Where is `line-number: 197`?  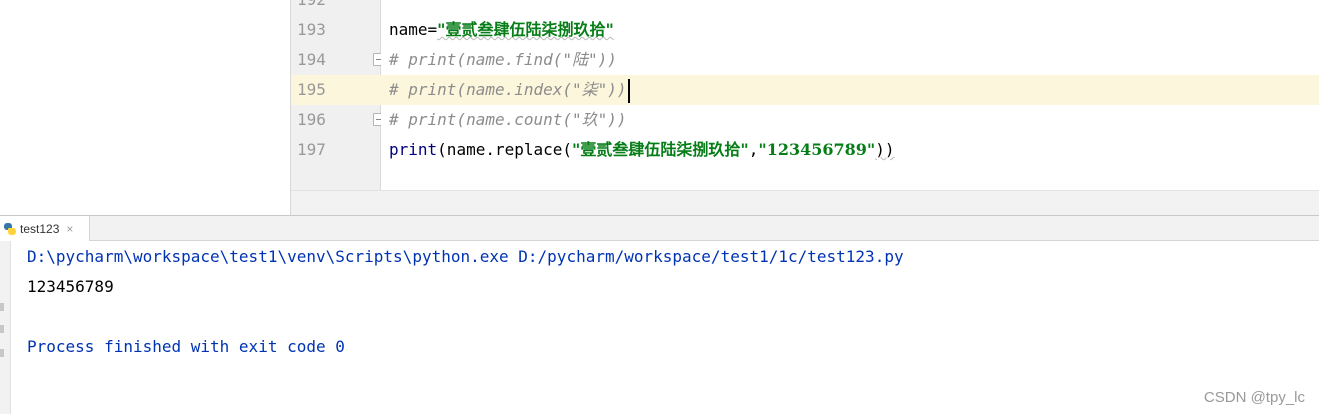 line-number: 197 is located at coordinates (311, 149).